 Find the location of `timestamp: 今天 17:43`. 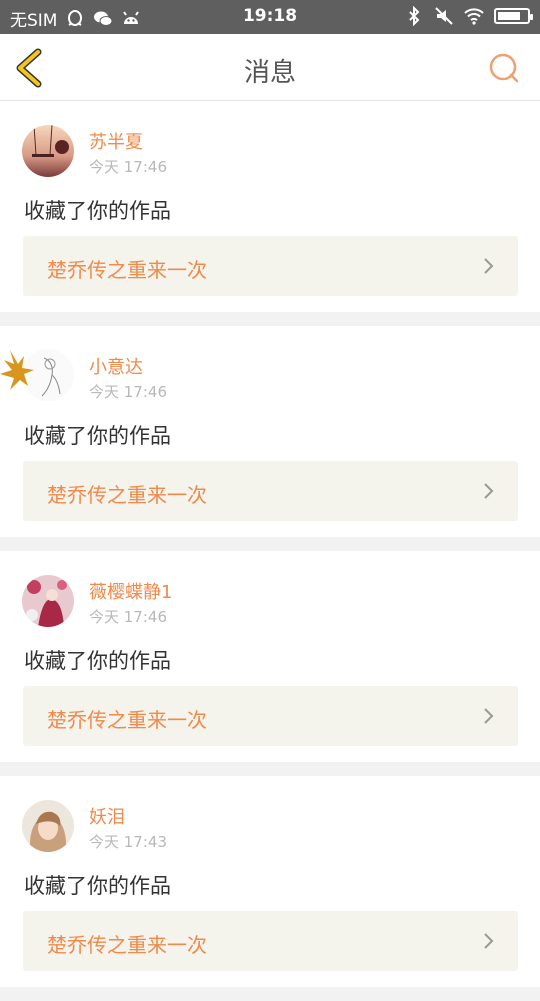

timestamp: 今天 17:43 is located at coordinates (128, 842).